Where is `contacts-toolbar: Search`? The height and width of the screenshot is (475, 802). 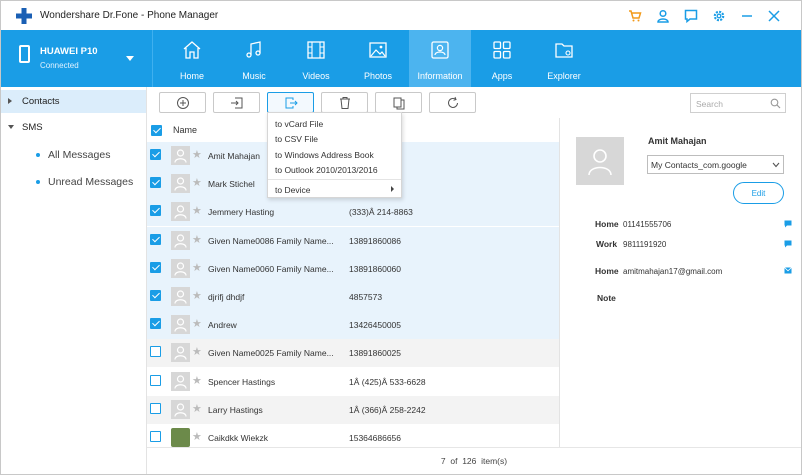
contacts-toolbar: Search is located at coordinates (474, 102).